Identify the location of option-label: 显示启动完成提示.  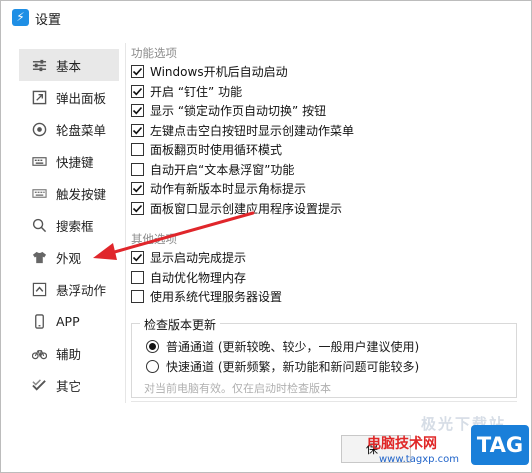
(198, 258).